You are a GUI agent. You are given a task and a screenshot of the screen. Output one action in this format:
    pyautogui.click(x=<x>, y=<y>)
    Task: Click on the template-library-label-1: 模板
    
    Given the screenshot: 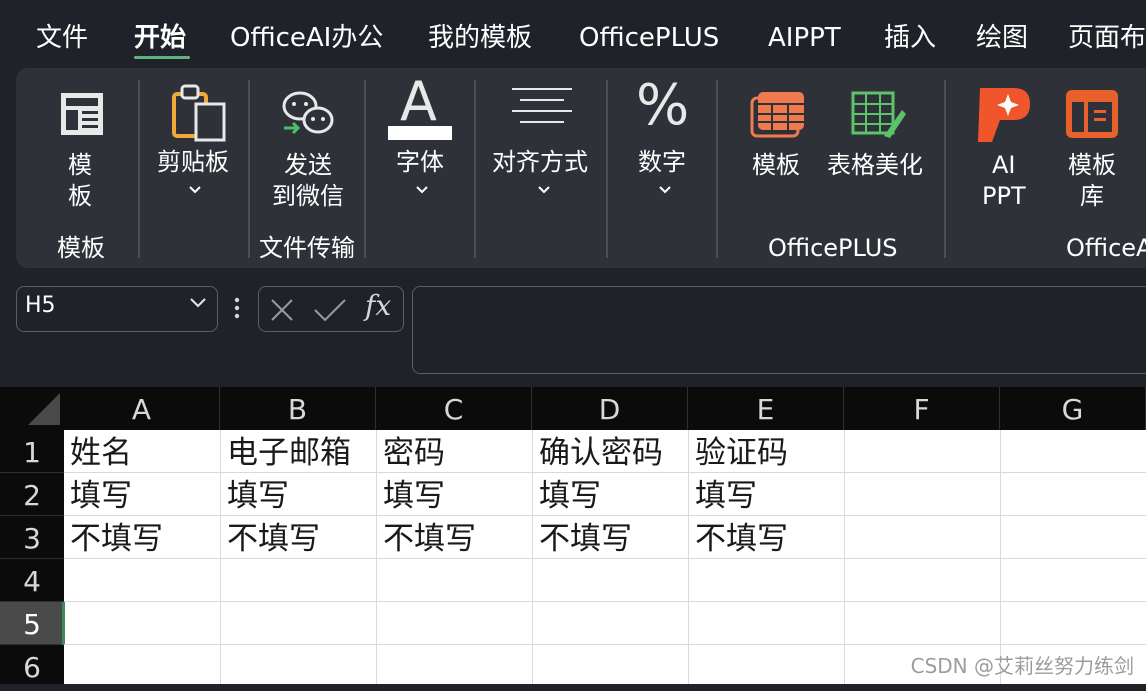 What is the action you would take?
    pyautogui.click(x=1092, y=165)
    